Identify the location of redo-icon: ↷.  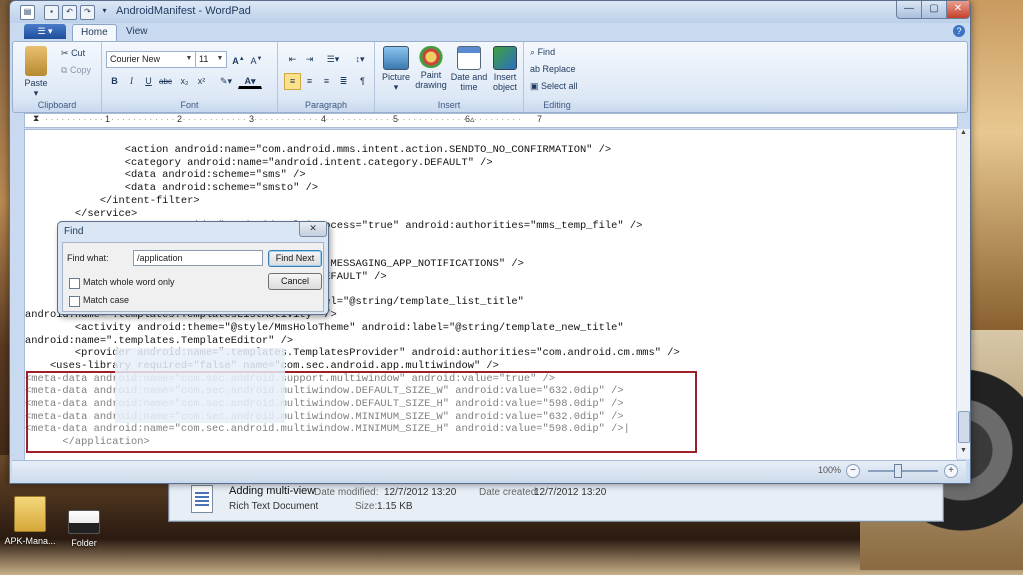
(87, 12).